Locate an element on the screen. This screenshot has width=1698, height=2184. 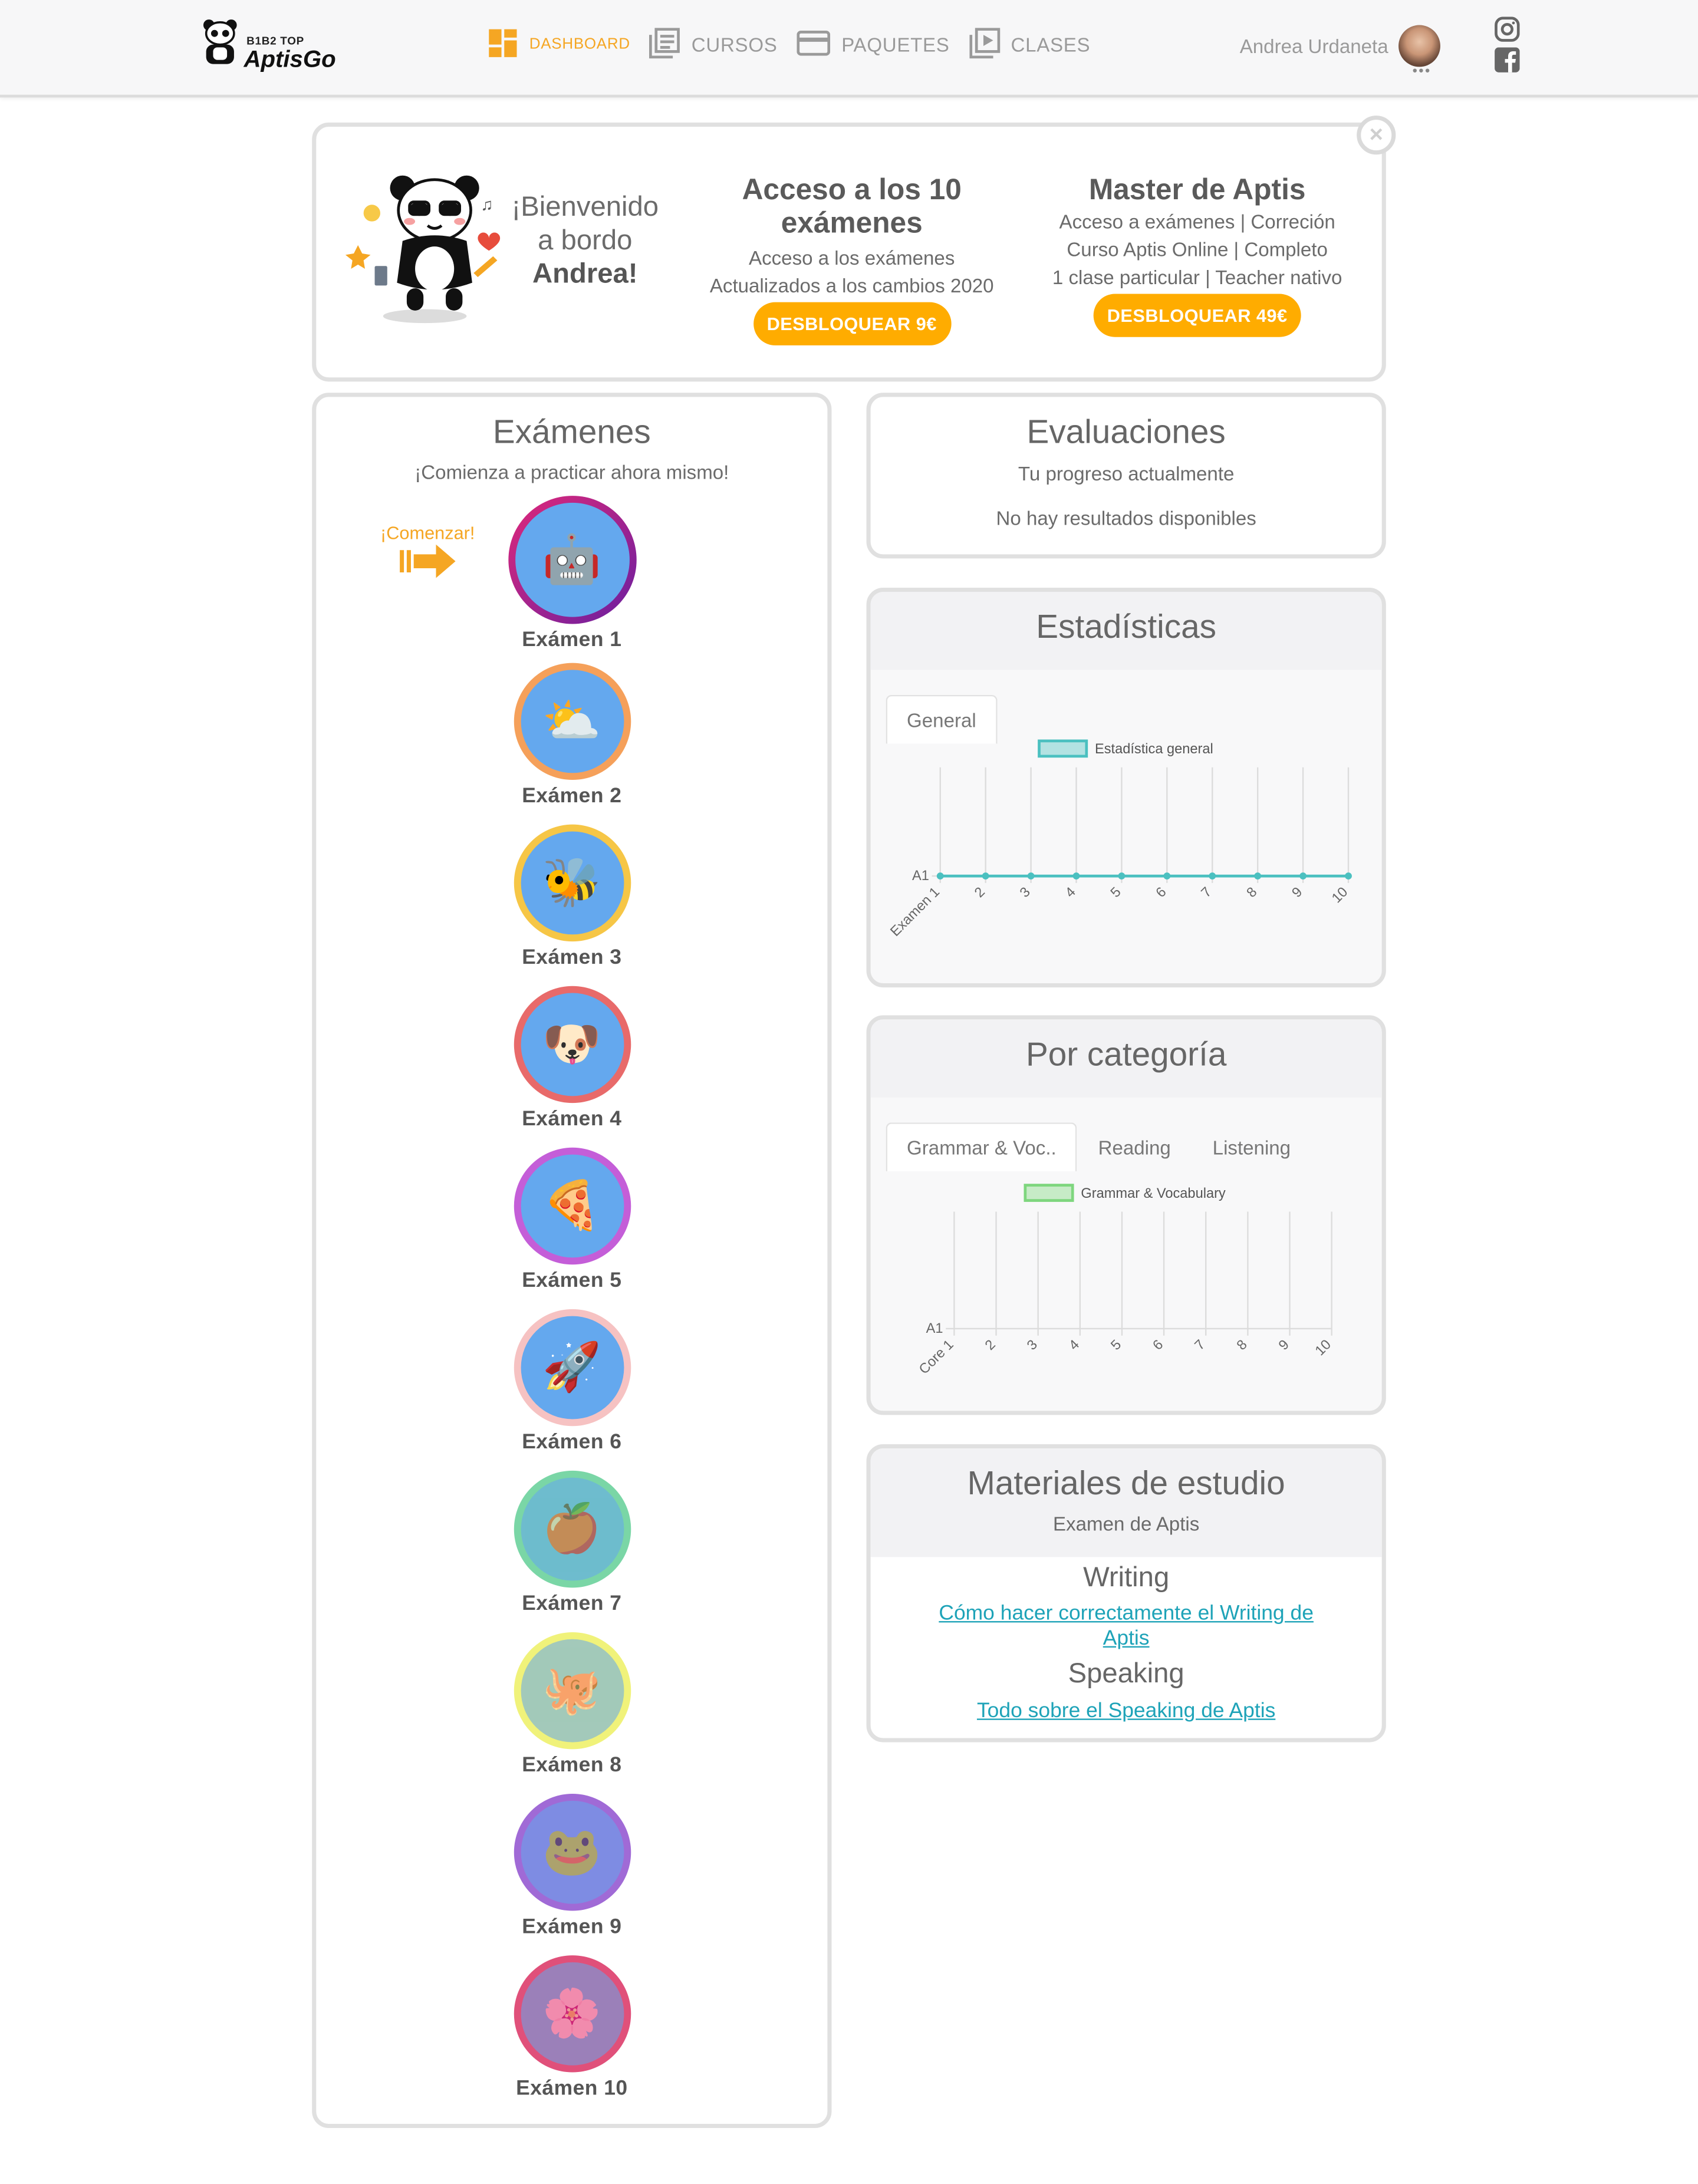
x-tick-label: 6 is located at coordinates (1161, 892).